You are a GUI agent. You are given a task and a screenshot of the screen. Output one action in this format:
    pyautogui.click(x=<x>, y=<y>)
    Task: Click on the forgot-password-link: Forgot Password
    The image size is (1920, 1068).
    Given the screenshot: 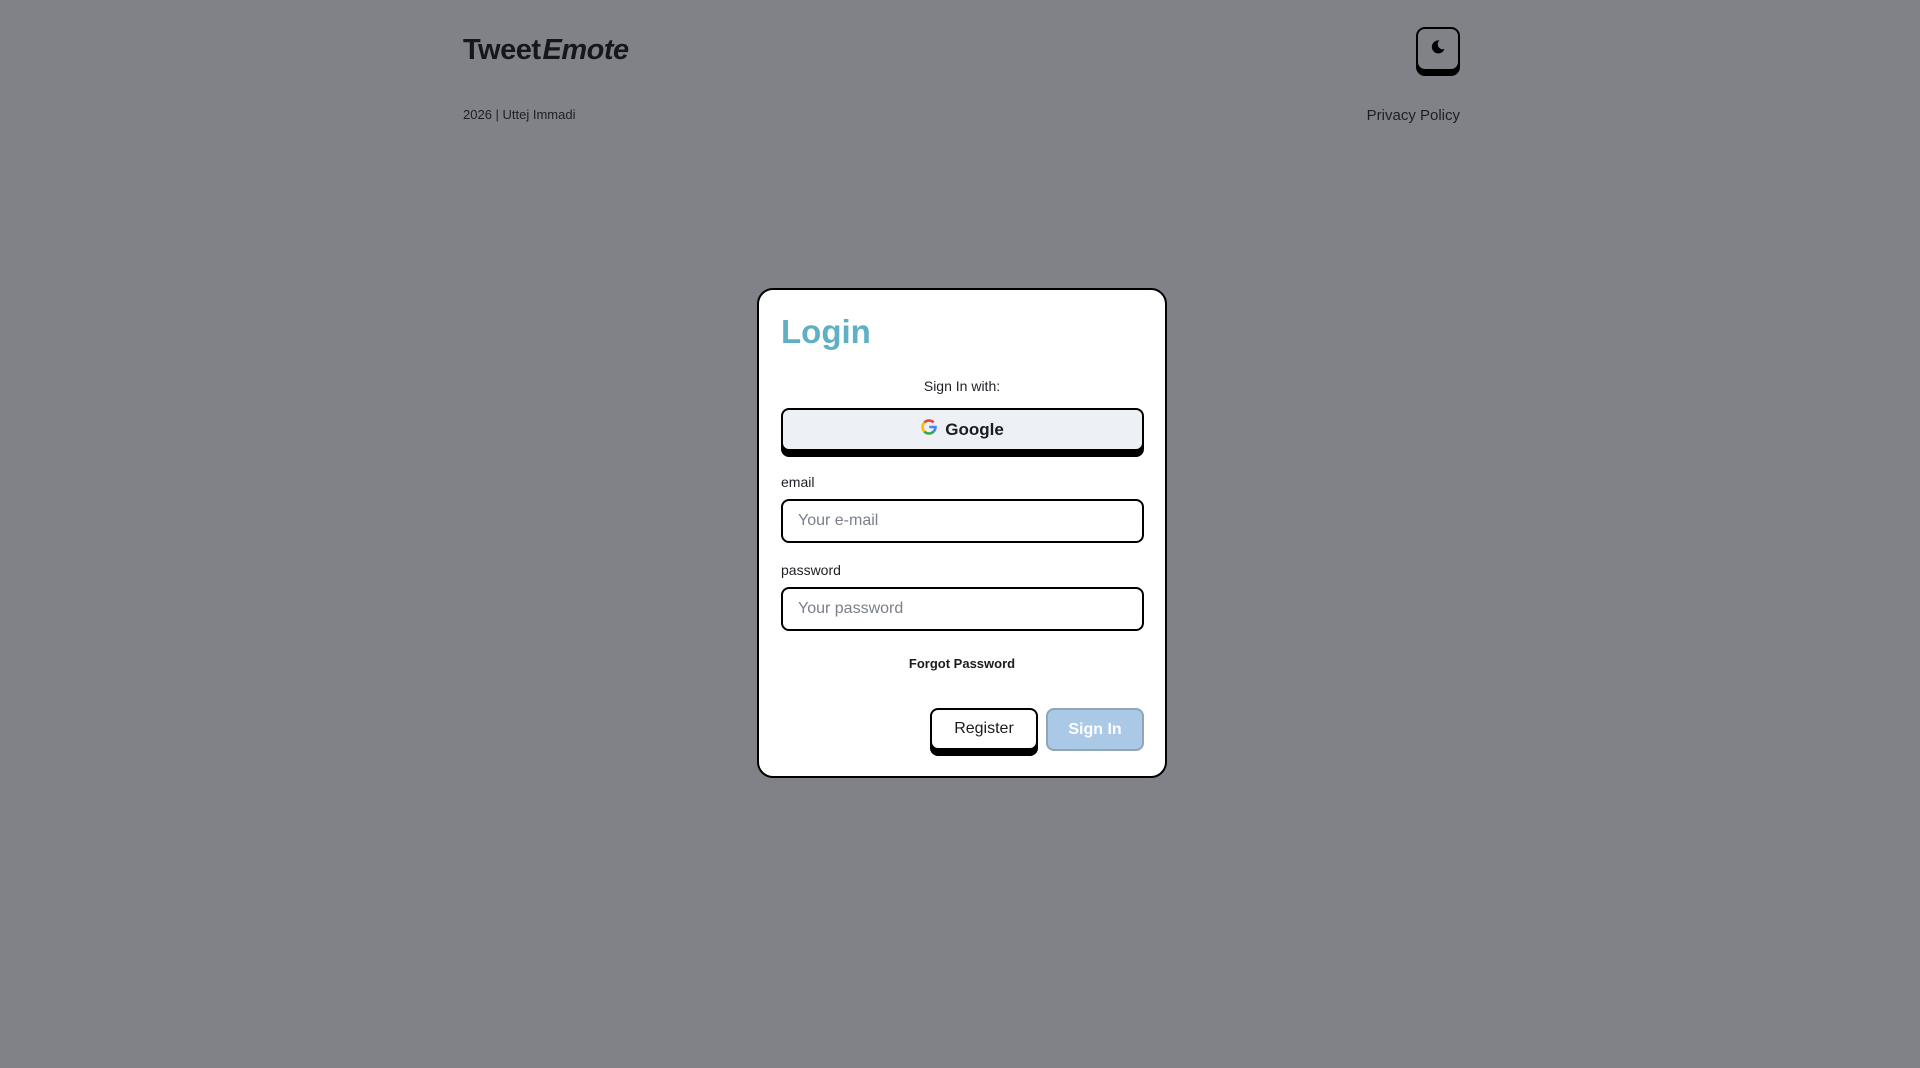 What is the action you would take?
    pyautogui.click(x=962, y=664)
    